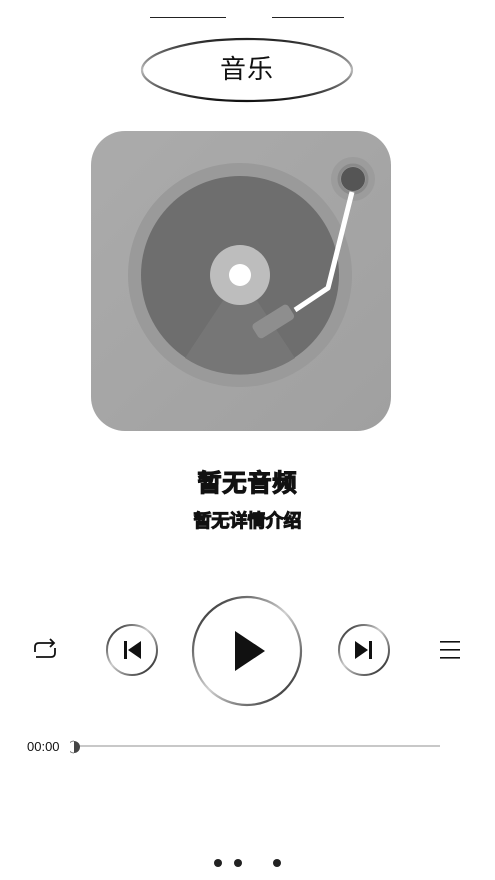  I want to click on track-description: 暂无详情介绍, so click(247, 522).